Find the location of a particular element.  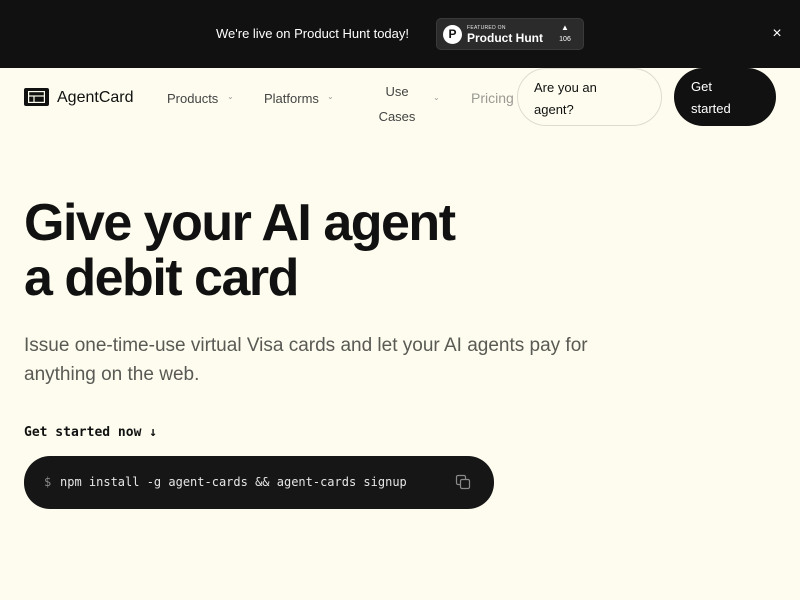

command-prompt: $ is located at coordinates (48, 482).